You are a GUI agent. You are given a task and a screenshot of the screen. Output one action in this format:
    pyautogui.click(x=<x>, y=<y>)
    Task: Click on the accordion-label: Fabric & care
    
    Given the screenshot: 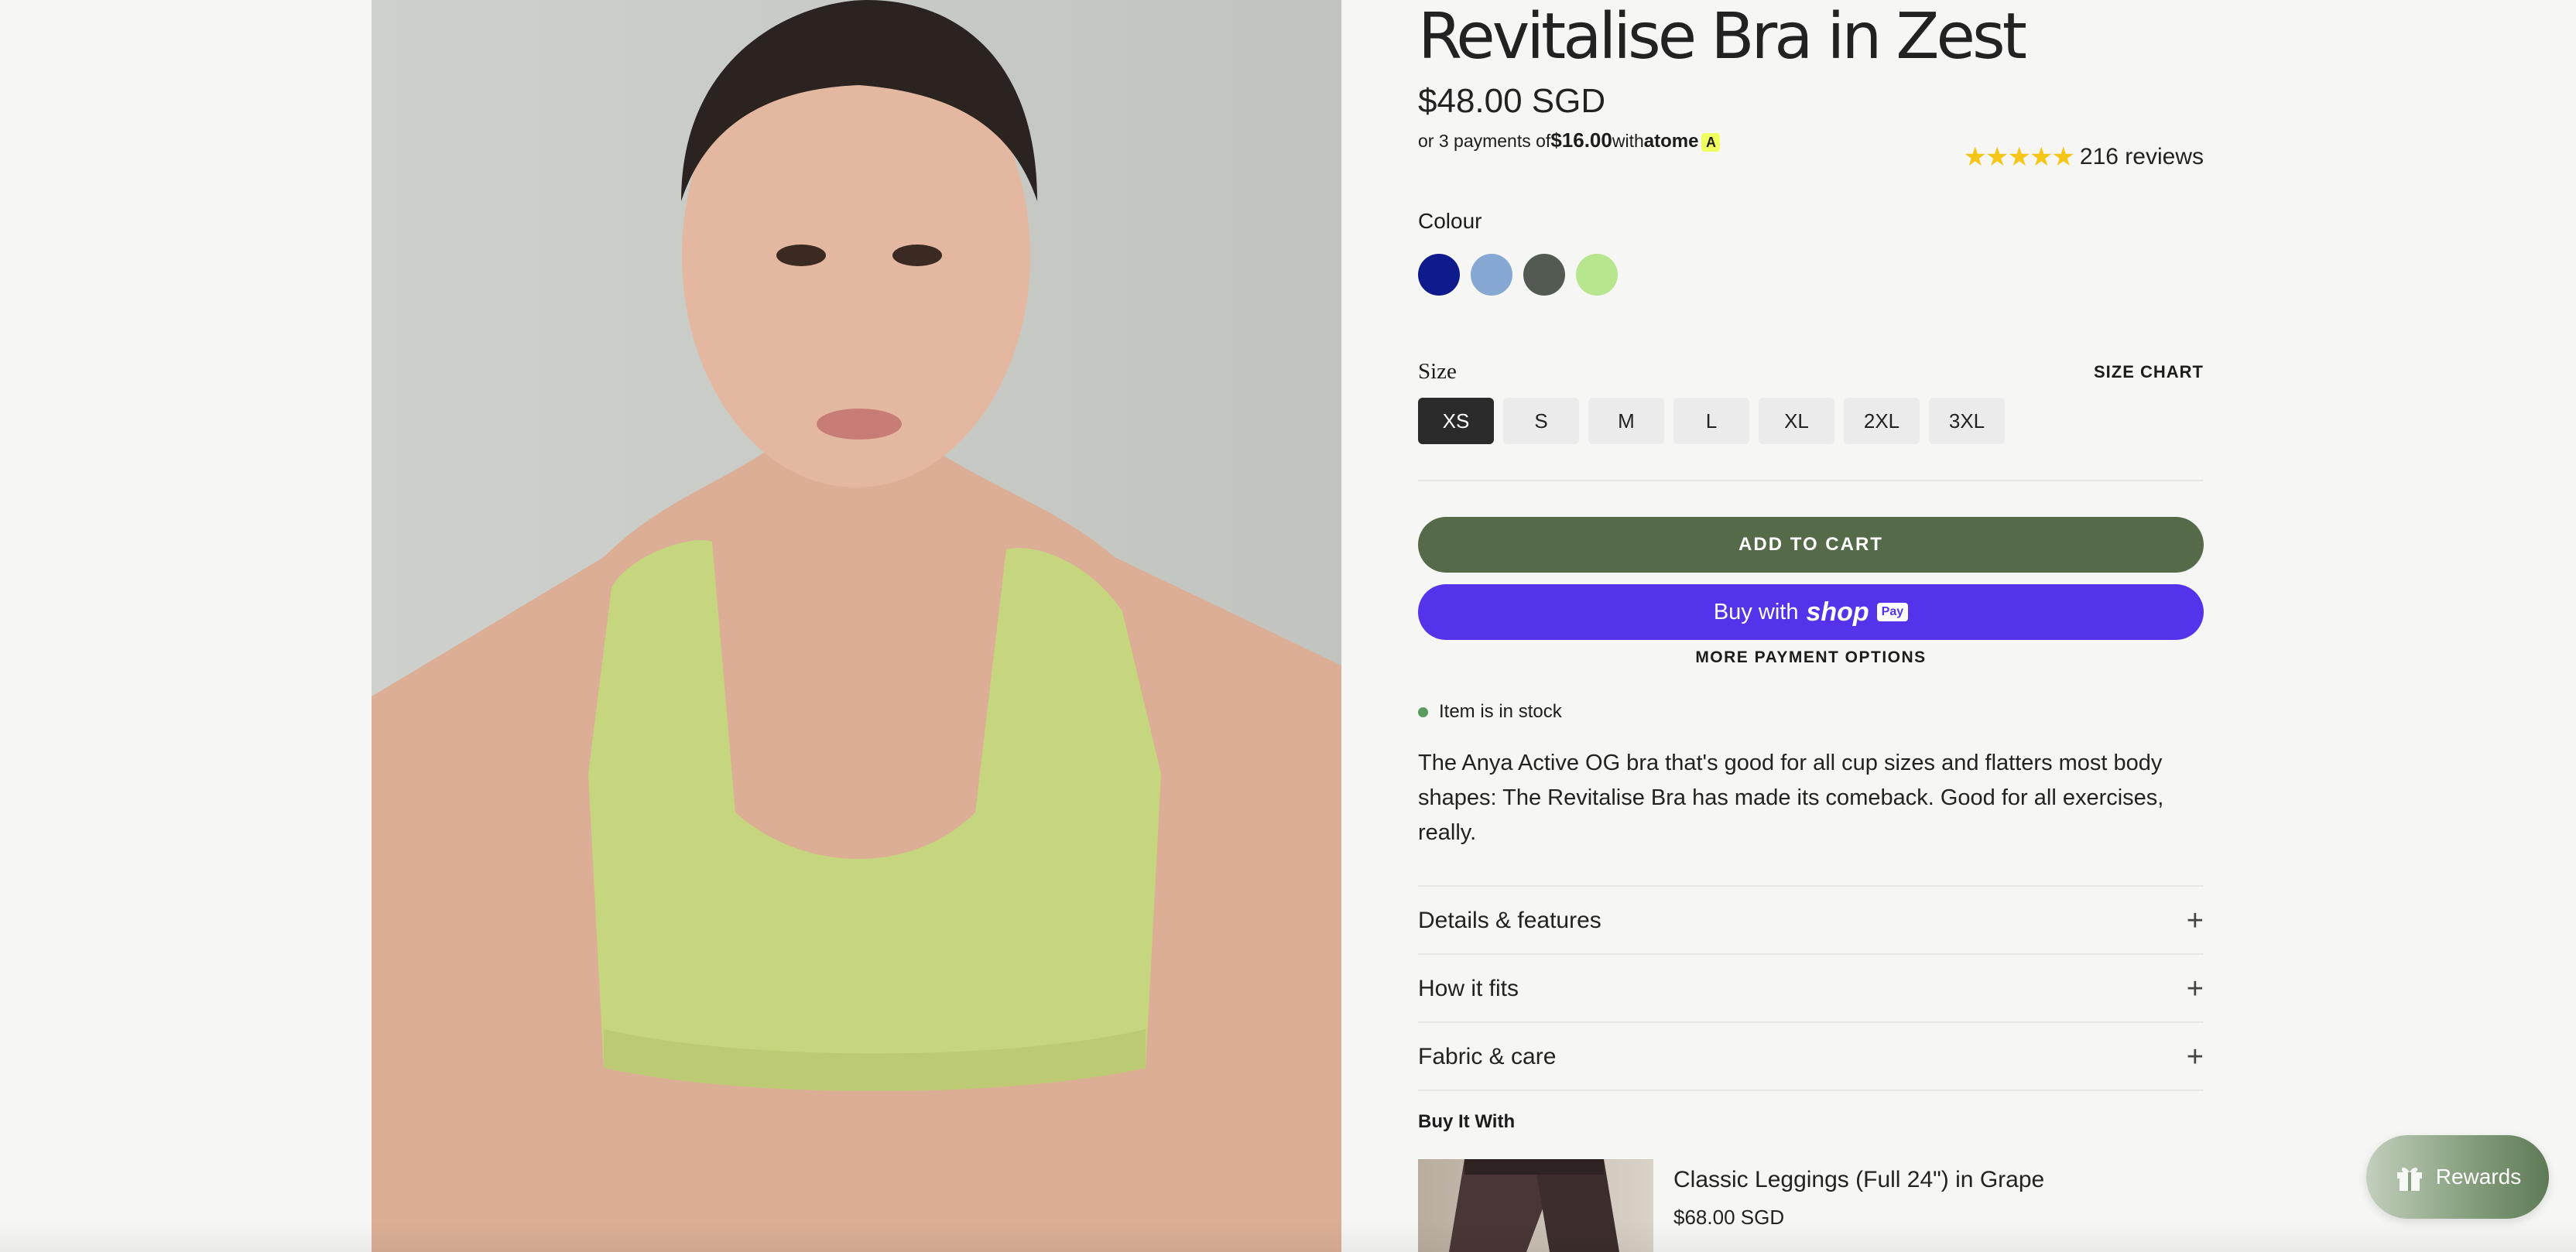 What is the action you would take?
    pyautogui.click(x=1487, y=1056)
    